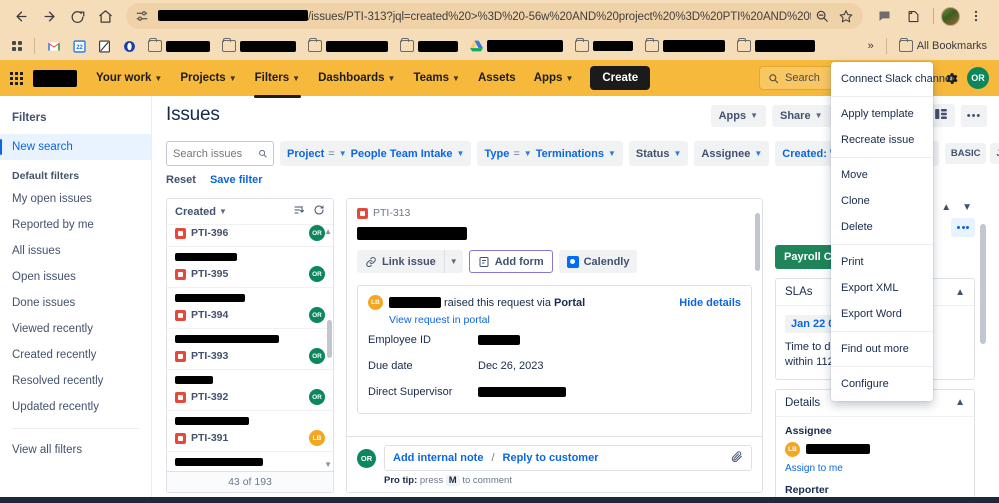 Image resolution: width=999 pixels, height=503 pixels. I want to click on nav-assets: Assets, so click(497, 78).